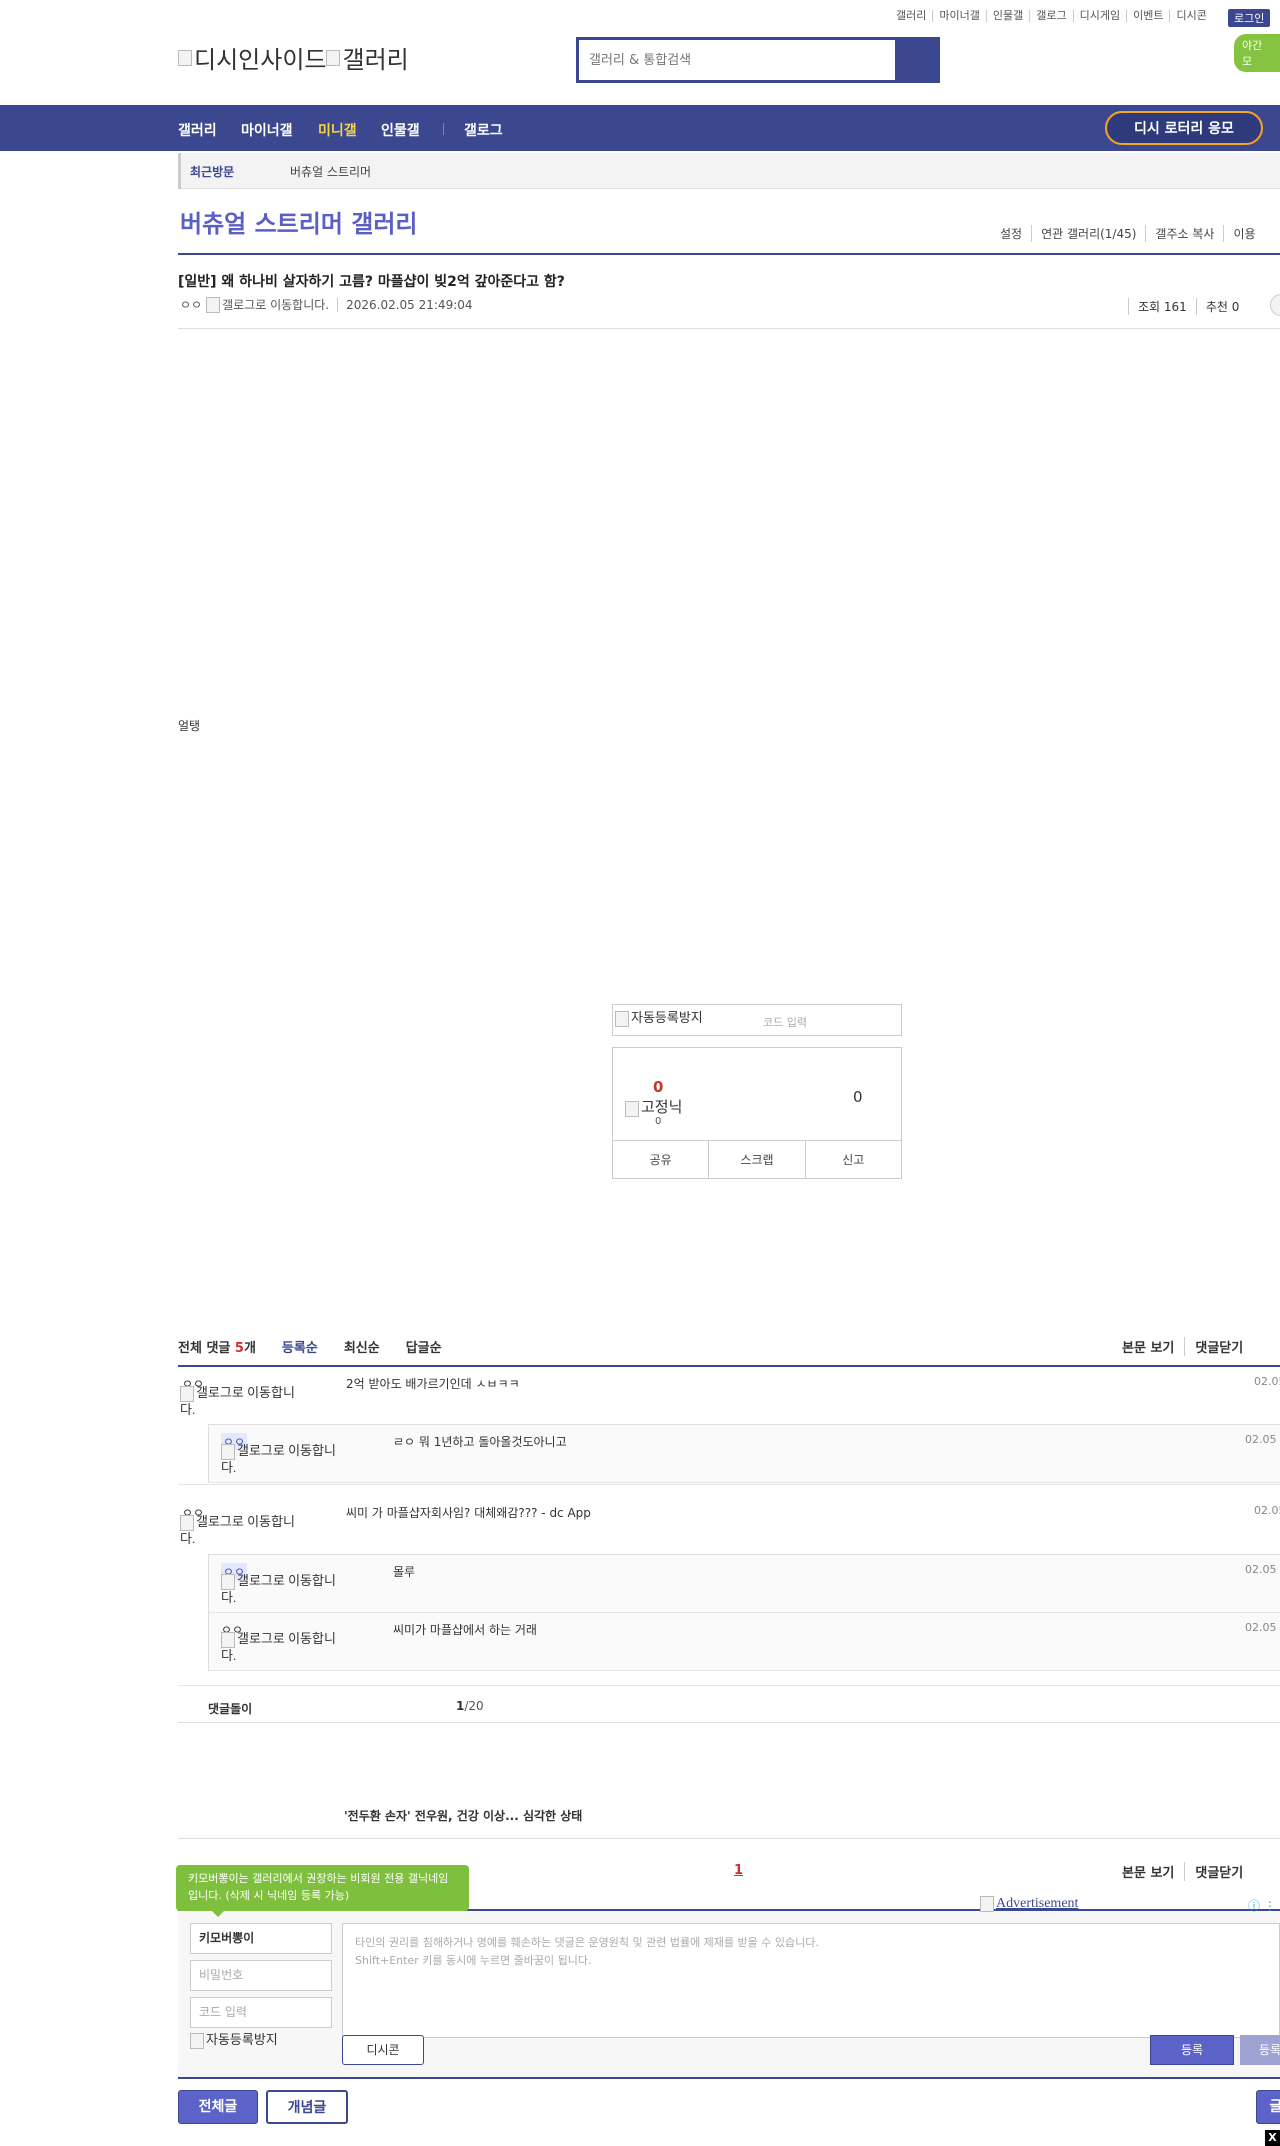  Describe the element at coordinates (197, 130) in the screenshot. I see `gnb-gallery: 갤러리` at that location.